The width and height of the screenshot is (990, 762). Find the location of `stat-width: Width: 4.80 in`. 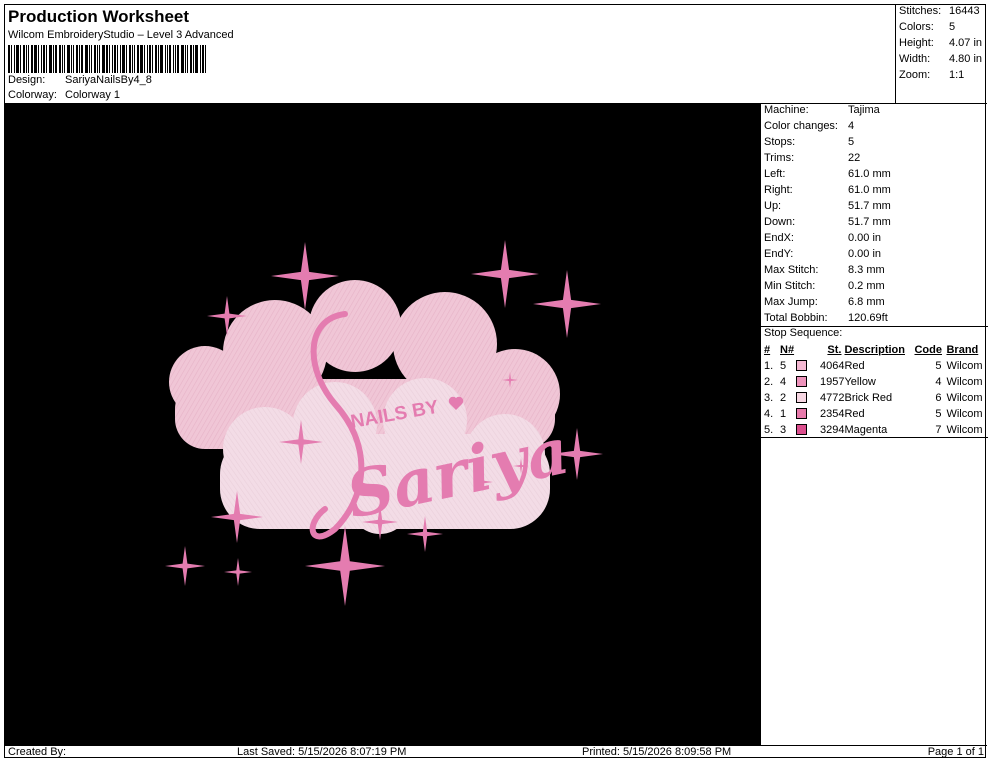

stat-width: Width: 4.80 in is located at coordinates (941, 59).